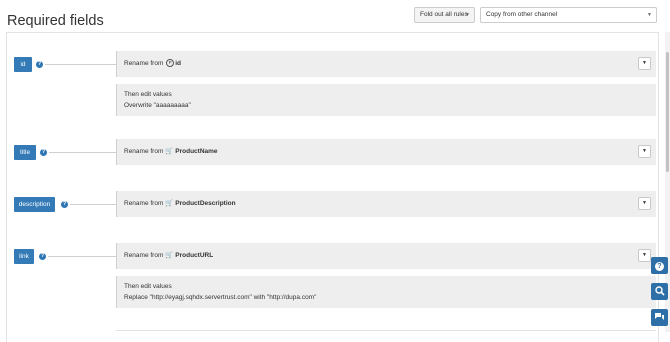 Image resolution: width=670 pixels, height=342 pixels. Describe the element at coordinates (178, 63) in the screenshot. I see `source-field: id` at that location.